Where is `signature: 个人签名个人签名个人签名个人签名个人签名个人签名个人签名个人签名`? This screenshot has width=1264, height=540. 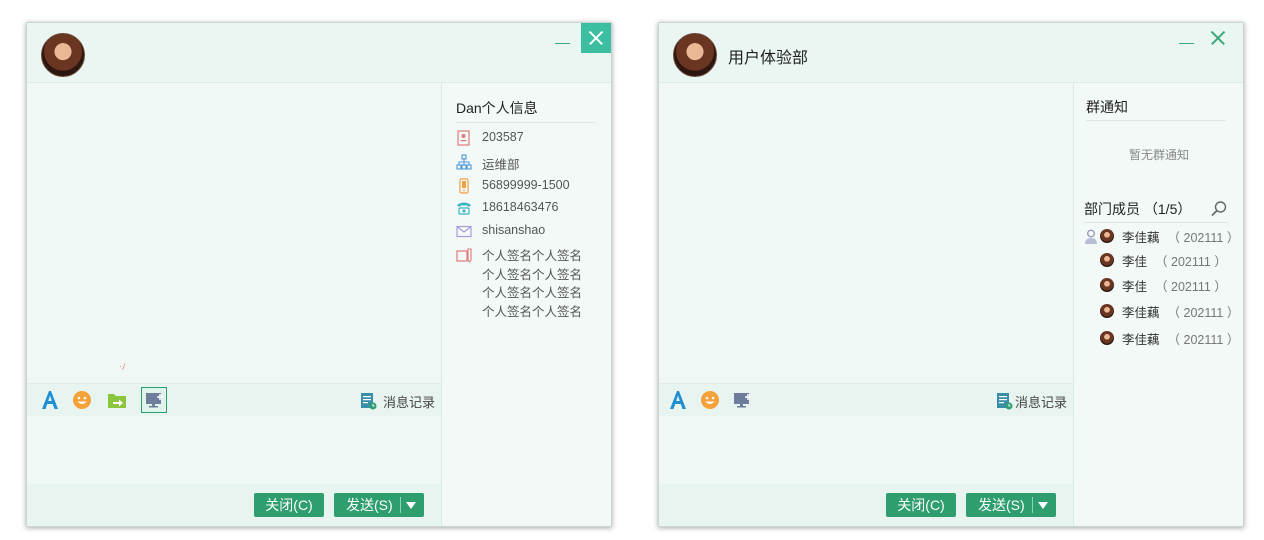
signature: 个人签名个人签名个人签名个人签名个人签名个人签名个人签名个人签名 is located at coordinates (532, 284).